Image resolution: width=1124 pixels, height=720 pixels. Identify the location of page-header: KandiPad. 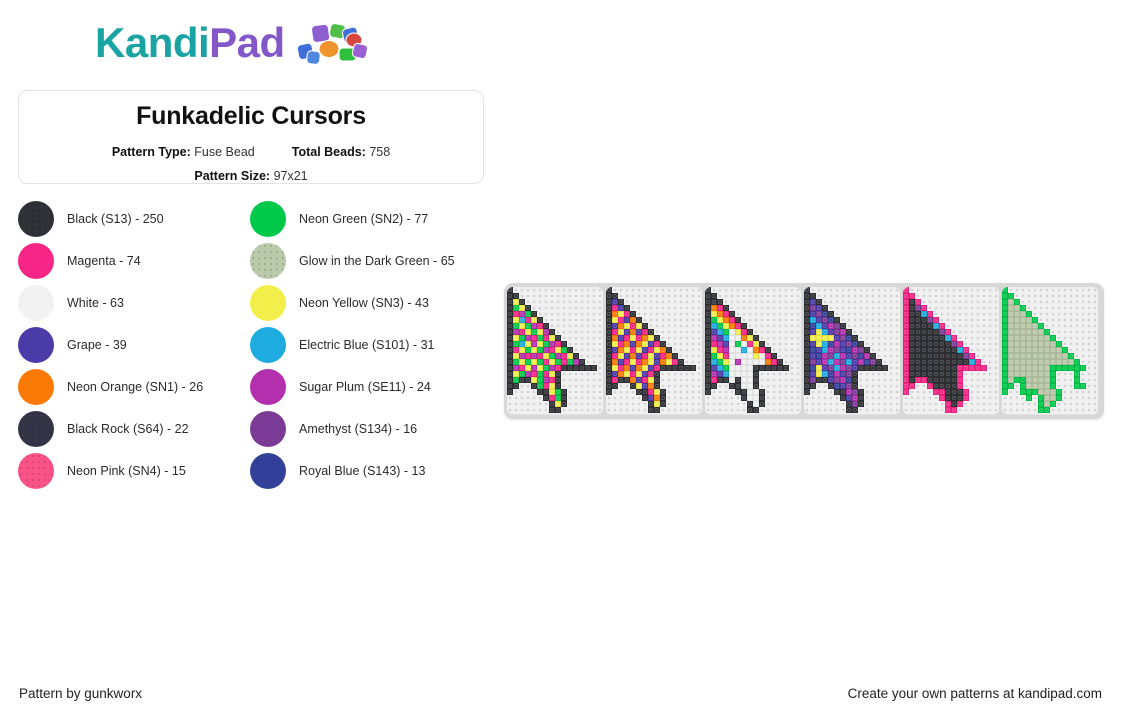
(562, 42).